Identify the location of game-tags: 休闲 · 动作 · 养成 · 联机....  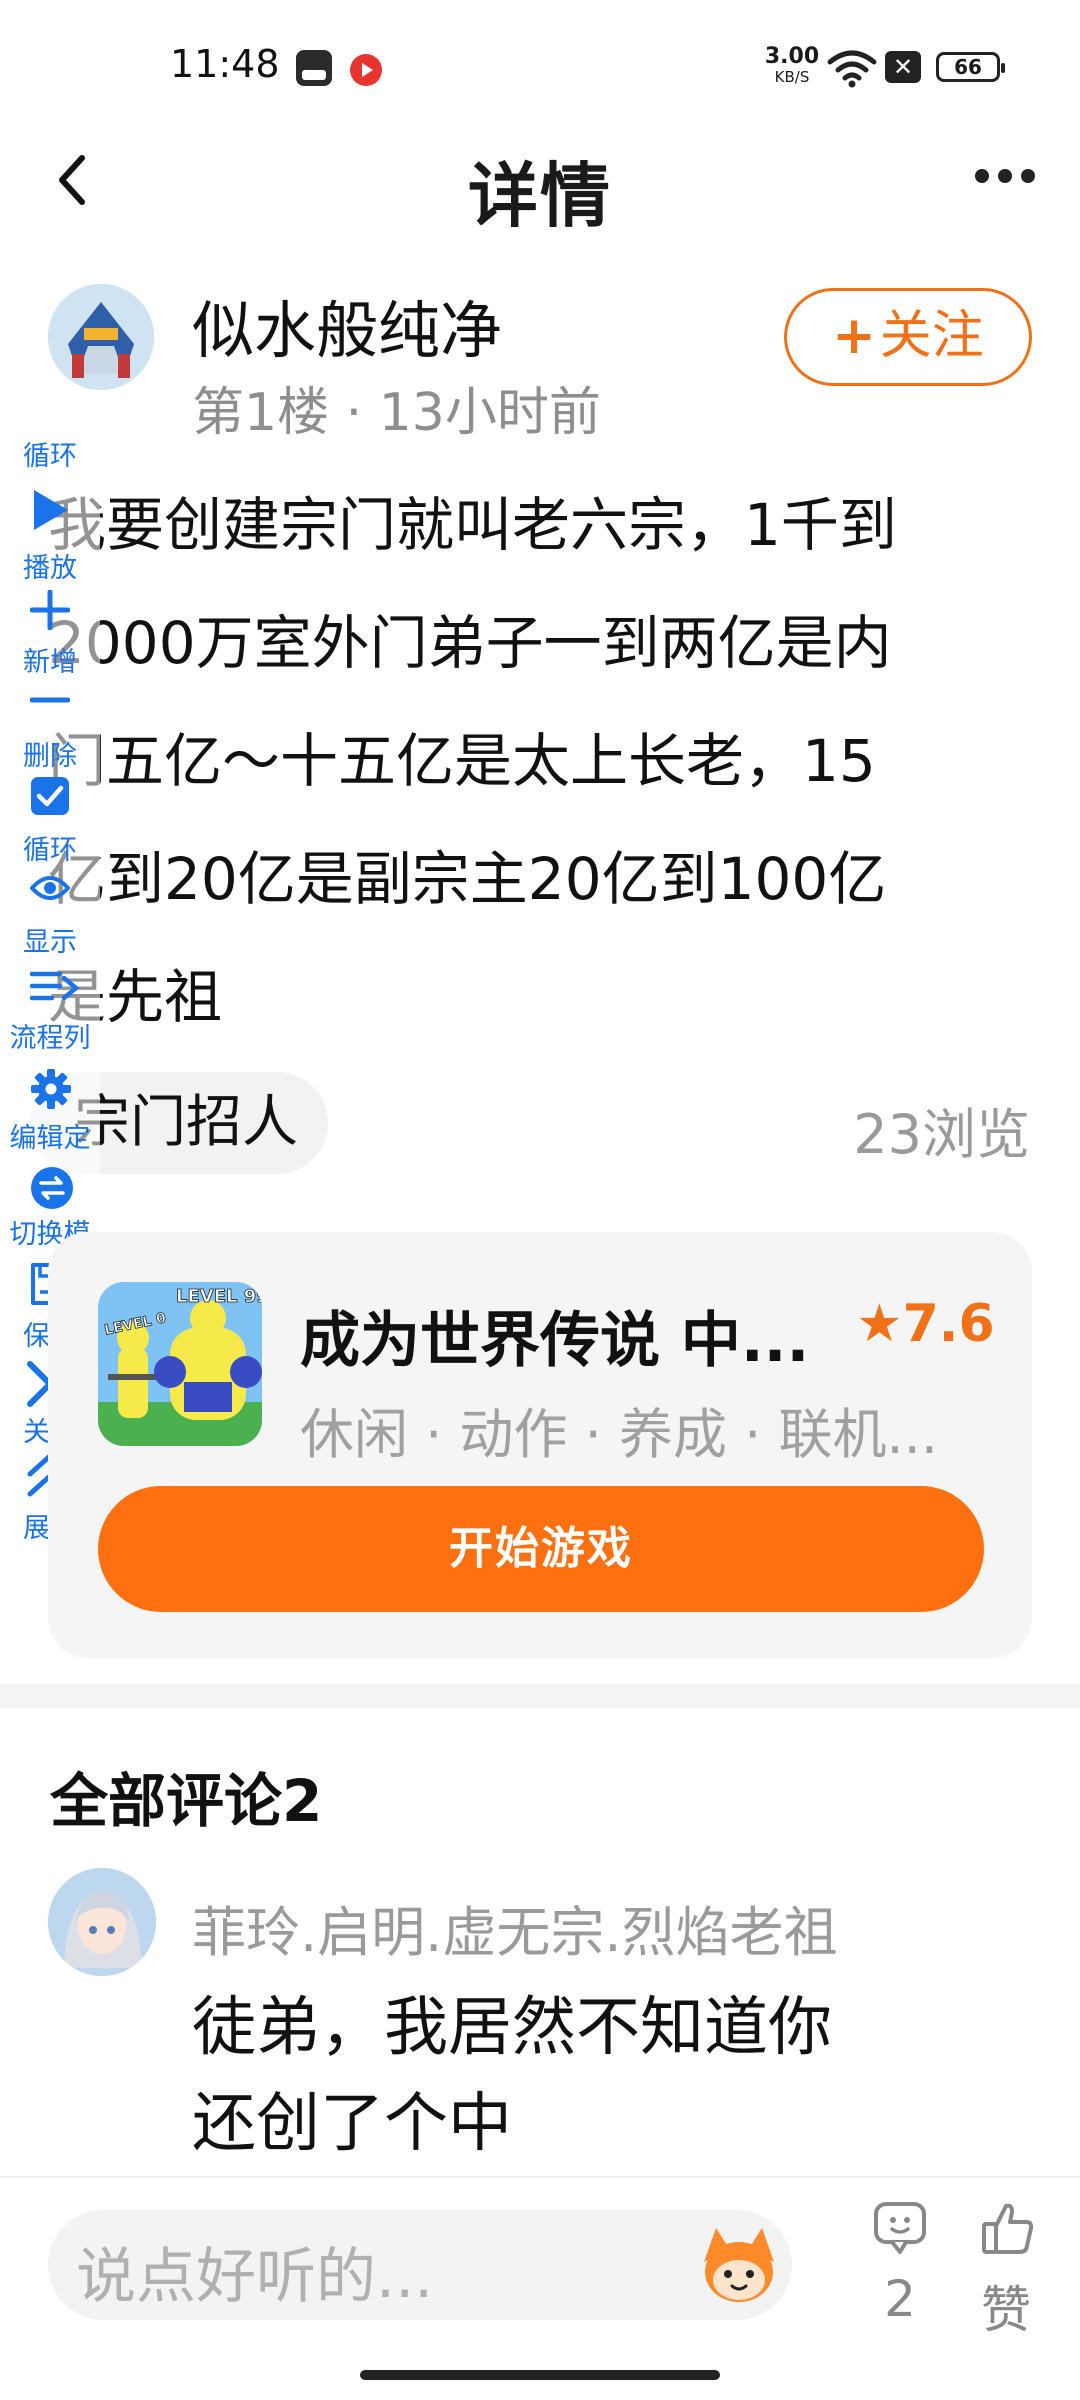
(619, 1434).